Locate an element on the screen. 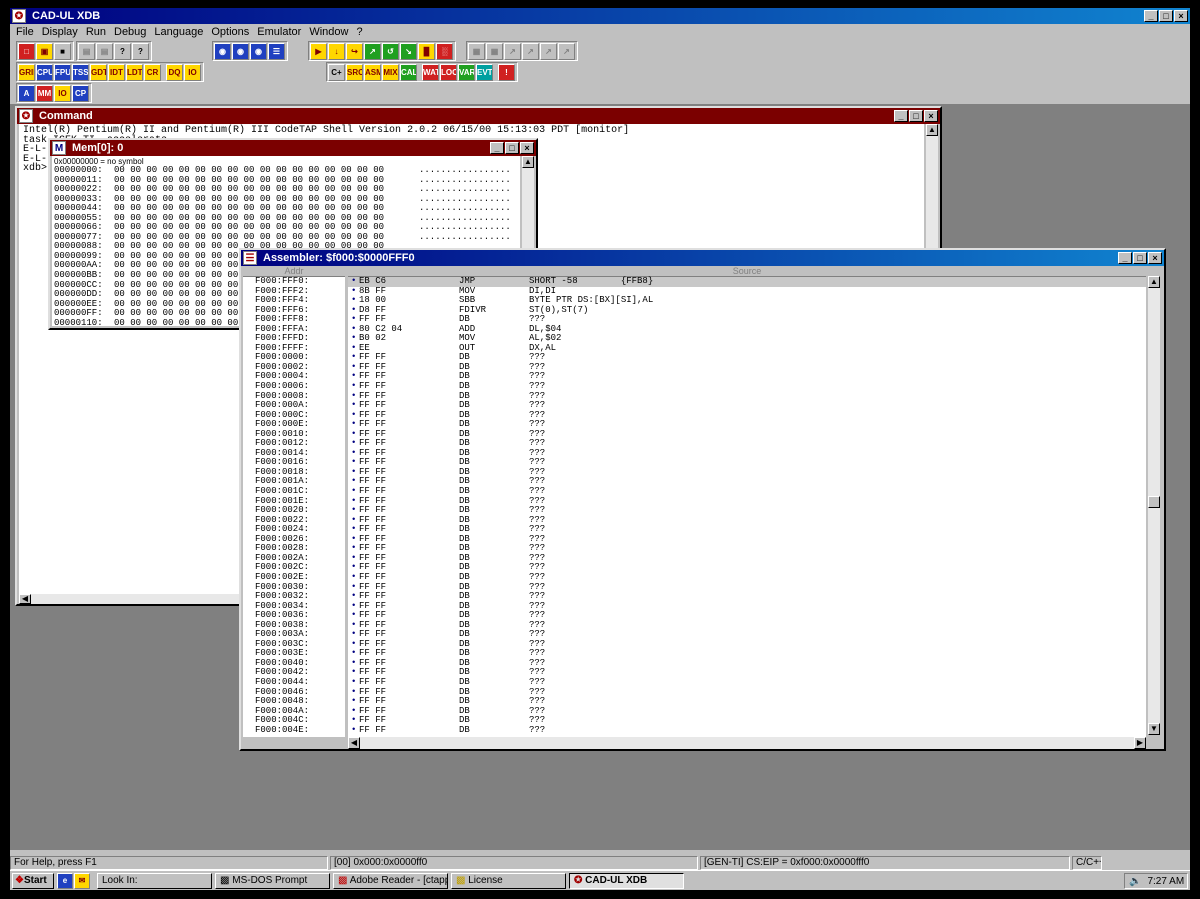  help-icon: ? is located at coordinates (122, 51).